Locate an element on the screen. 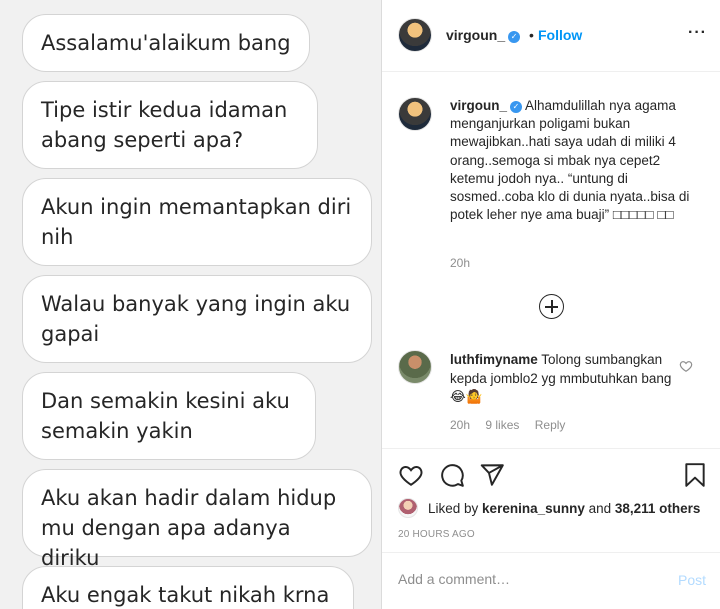 The width and height of the screenshot is (720, 609). share-icon is located at coordinates (492, 475).